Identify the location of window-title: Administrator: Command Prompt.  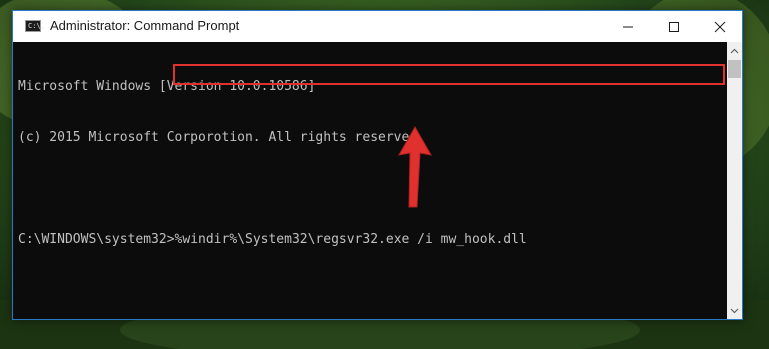
(145, 25).